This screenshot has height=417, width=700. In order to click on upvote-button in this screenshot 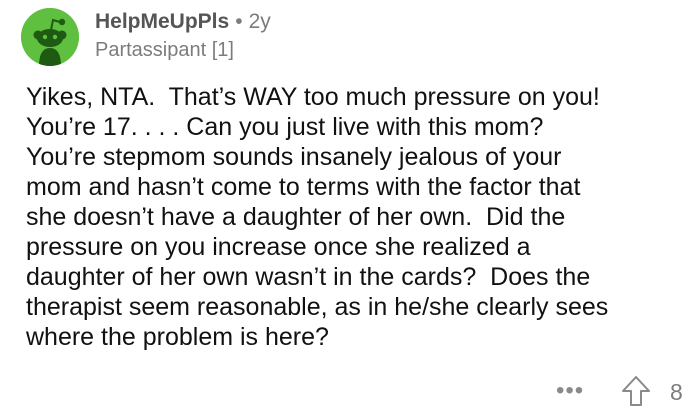, I will do `click(636, 391)`.